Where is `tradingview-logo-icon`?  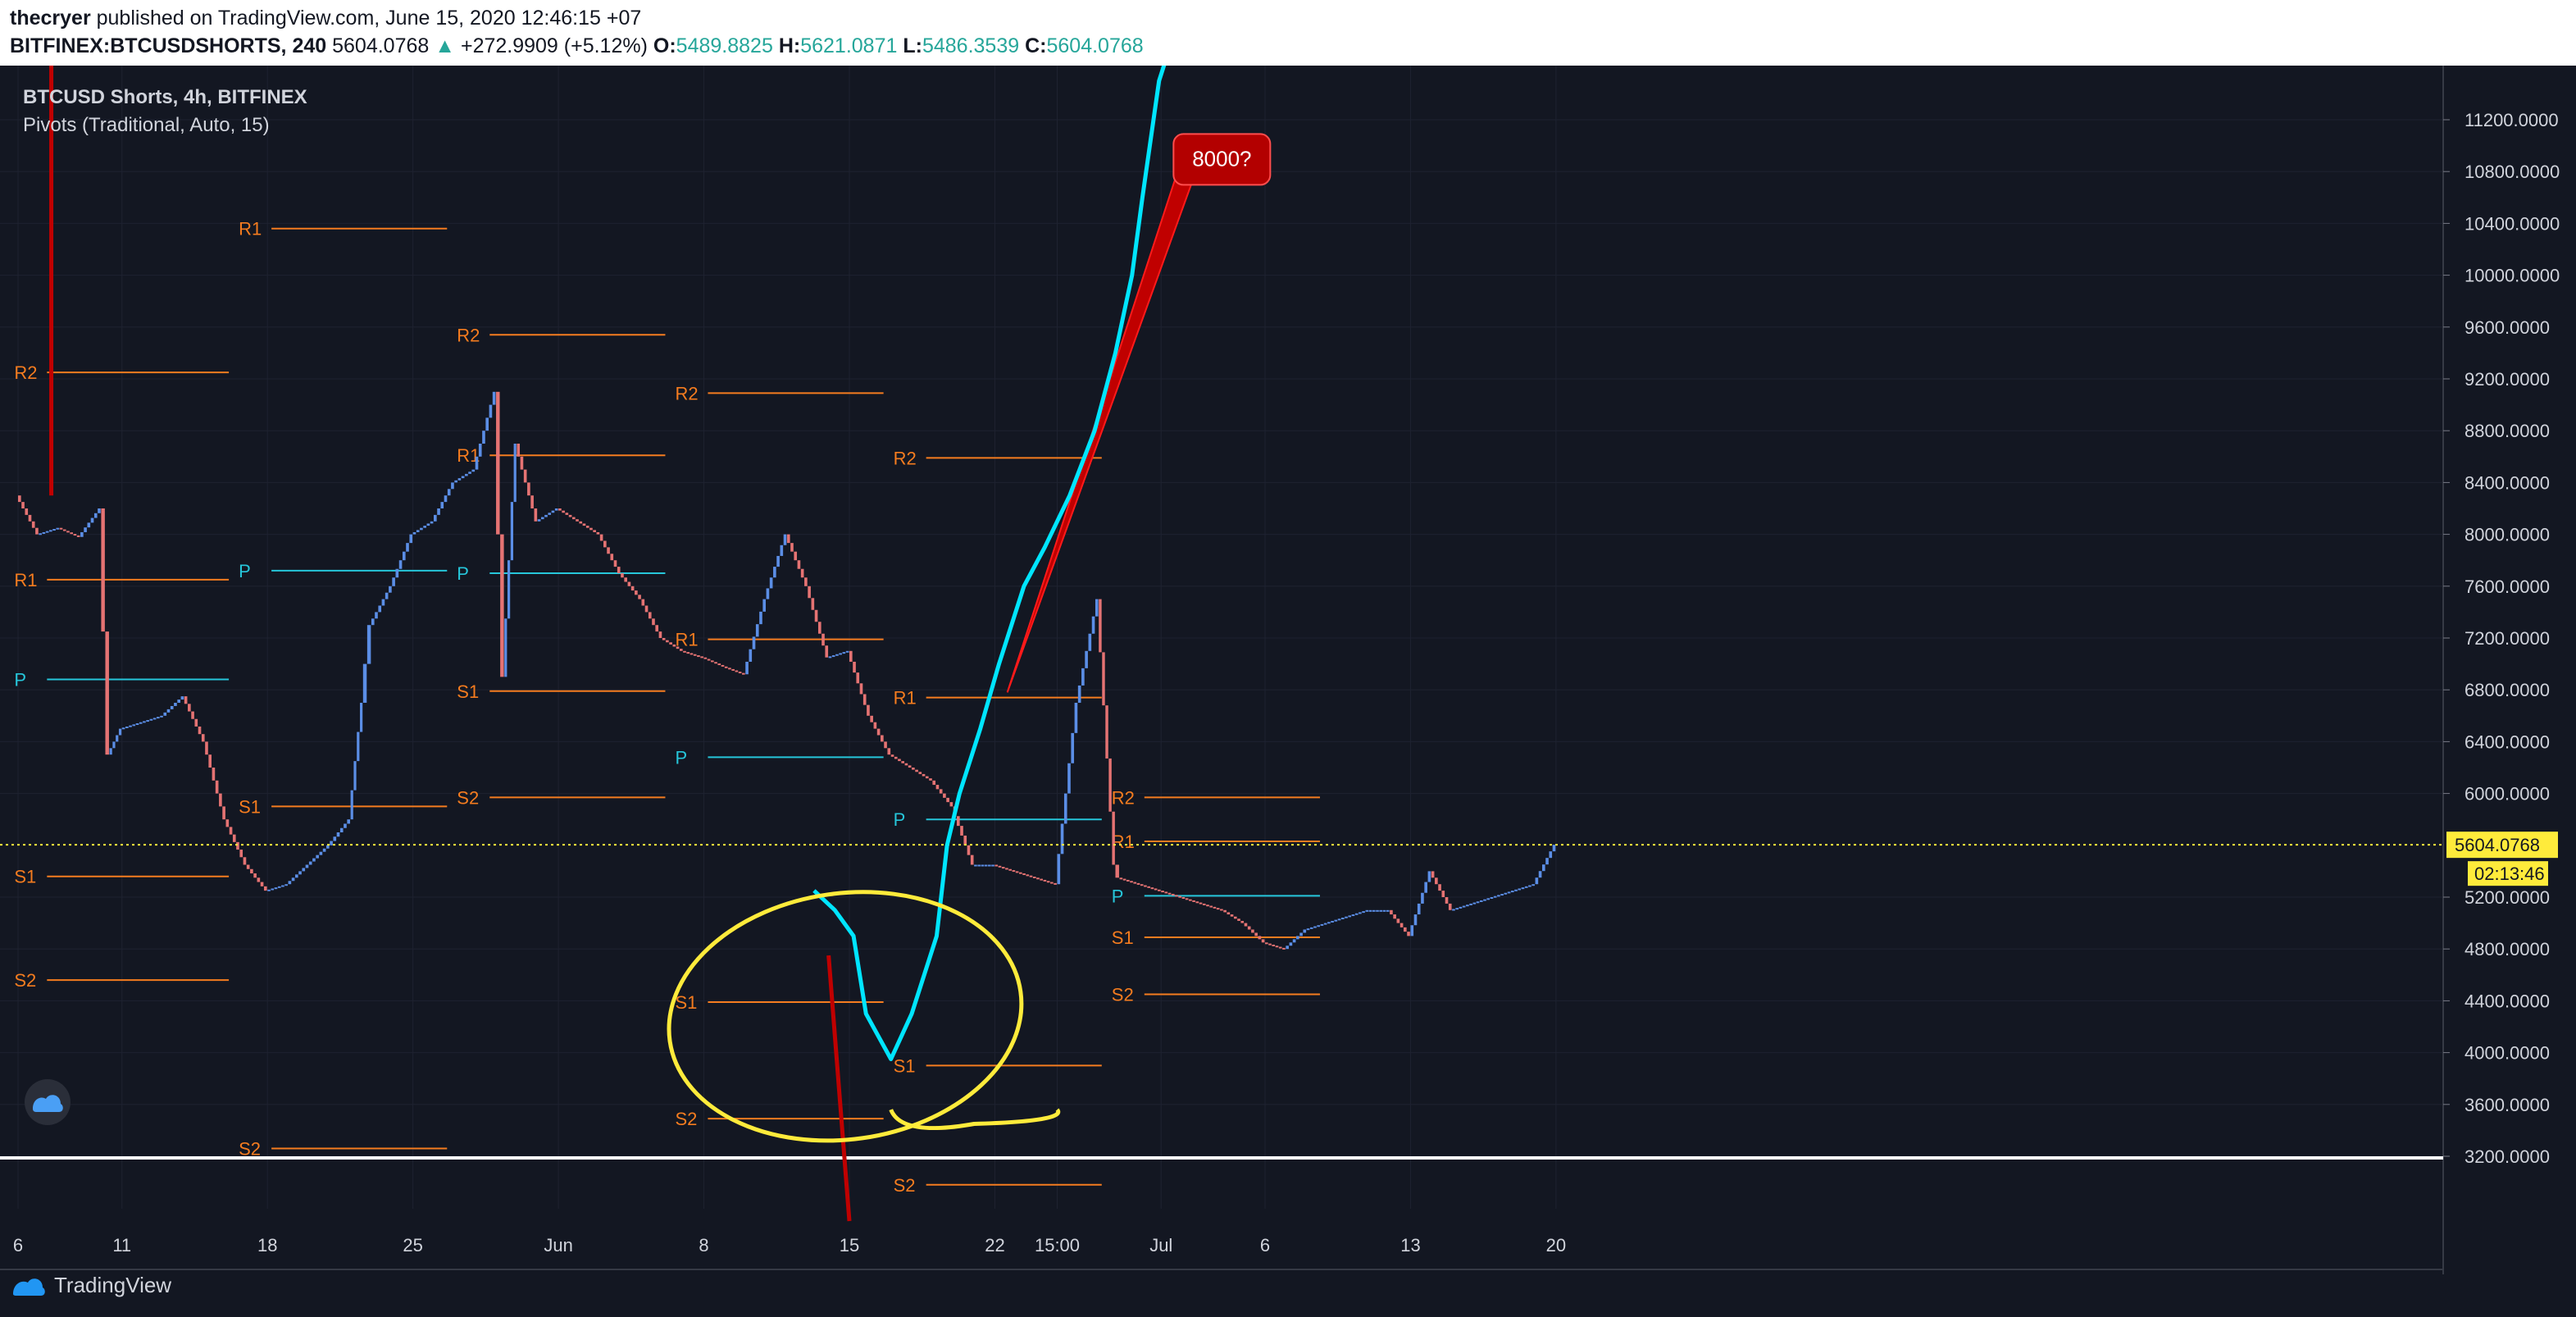
tradingview-logo-icon is located at coordinates (28, 1285).